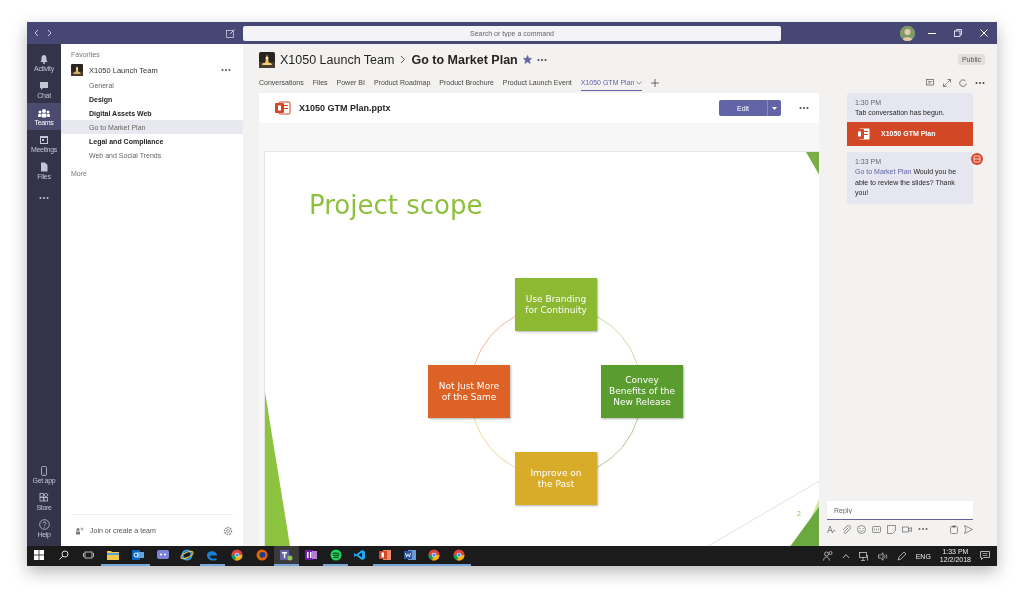  Describe the element at coordinates (876, 529) in the screenshot. I see `gif-icon` at that location.